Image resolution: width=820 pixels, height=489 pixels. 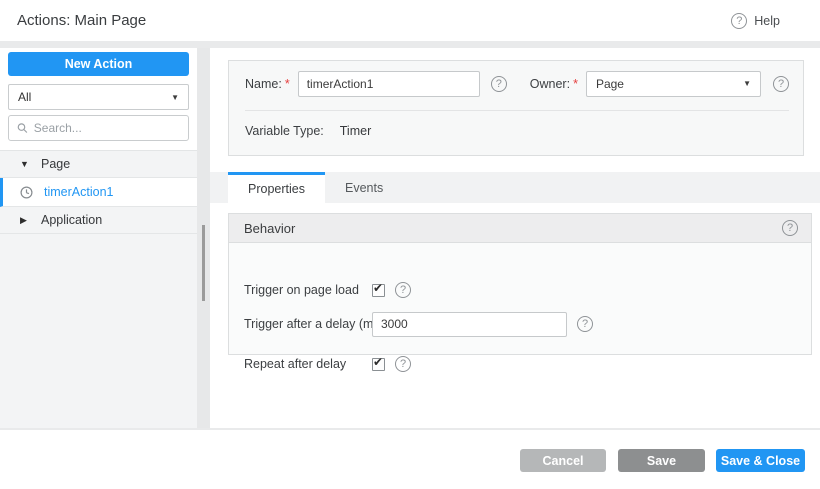 What do you see at coordinates (767, 20) in the screenshot?
I see `help-label: Help` at bounding box center [767, 20].